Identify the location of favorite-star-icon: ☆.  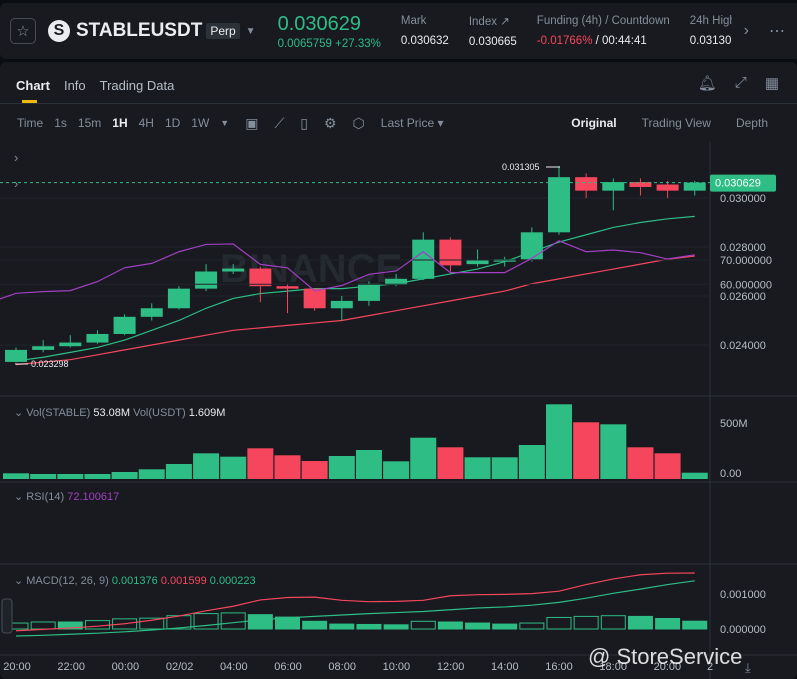
(23, 31).